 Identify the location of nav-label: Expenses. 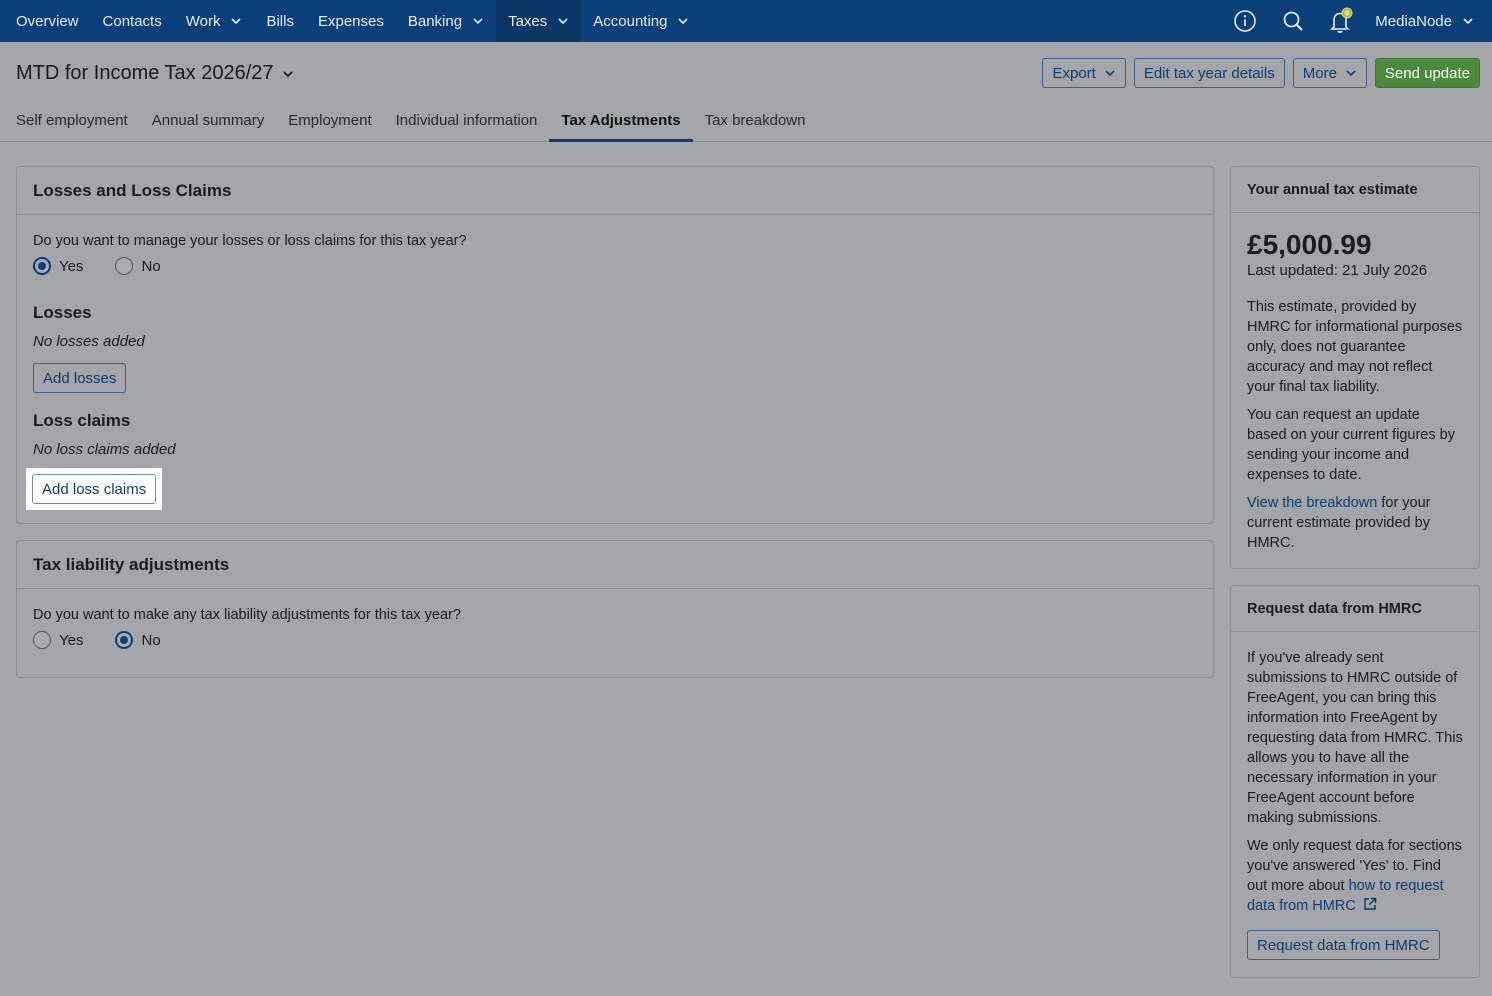
(350, 21).